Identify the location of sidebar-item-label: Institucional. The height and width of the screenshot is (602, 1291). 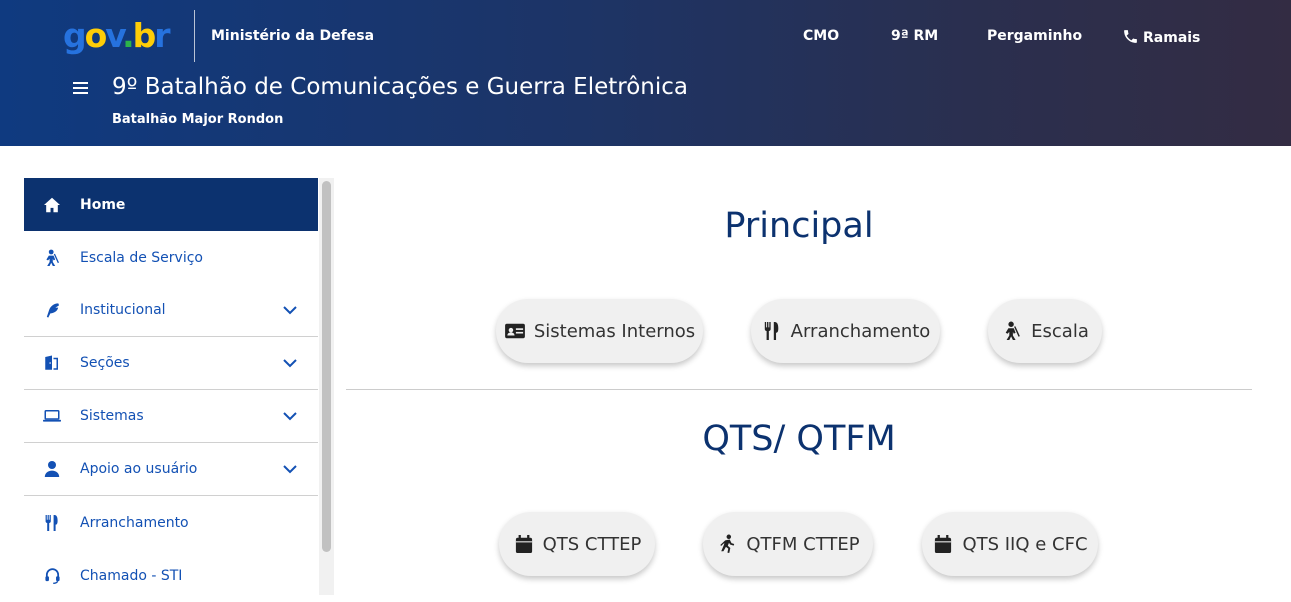
(123, 310).